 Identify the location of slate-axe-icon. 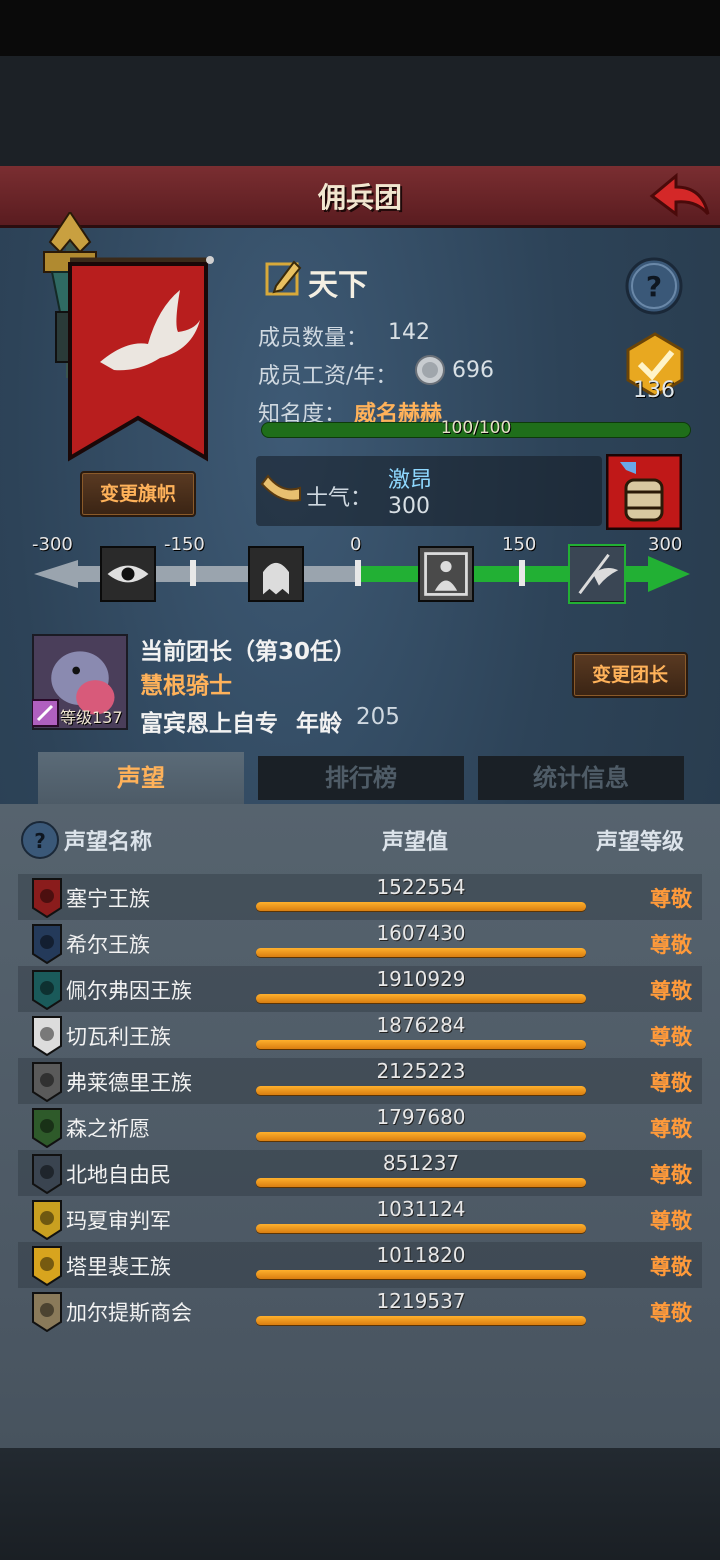
(47, 1174).